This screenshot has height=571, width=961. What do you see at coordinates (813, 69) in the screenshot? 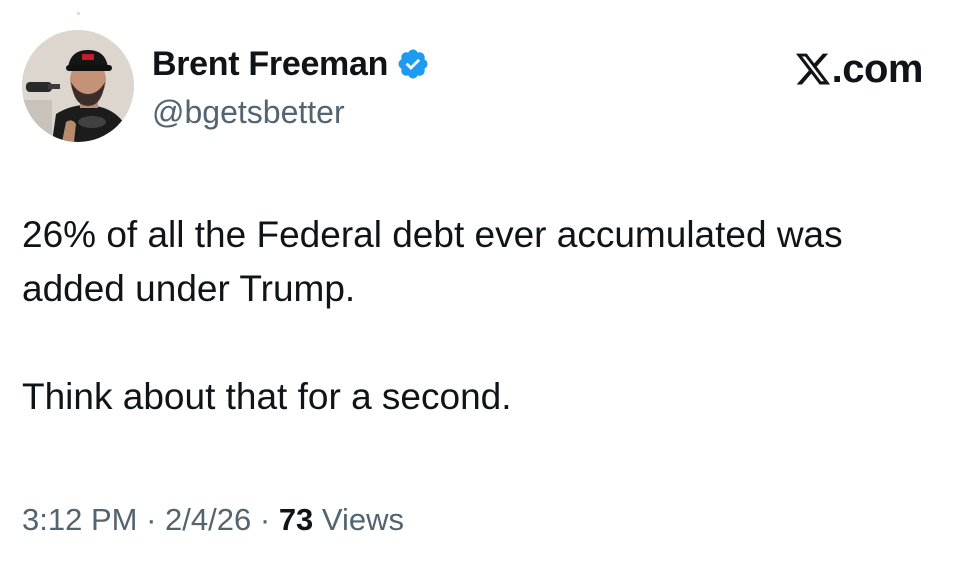
I see `x-logo-icon` at bounding box center [813, 69].